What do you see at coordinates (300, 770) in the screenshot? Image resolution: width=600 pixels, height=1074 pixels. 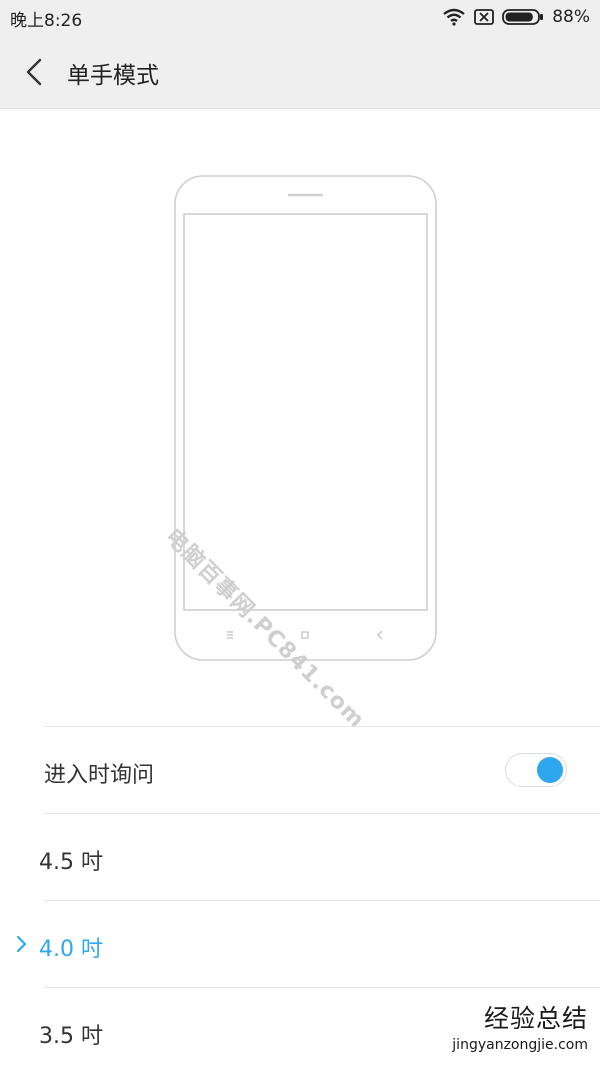 I see `ask-on-enter-row: 进入时询问` at bounding box center [300, 770].